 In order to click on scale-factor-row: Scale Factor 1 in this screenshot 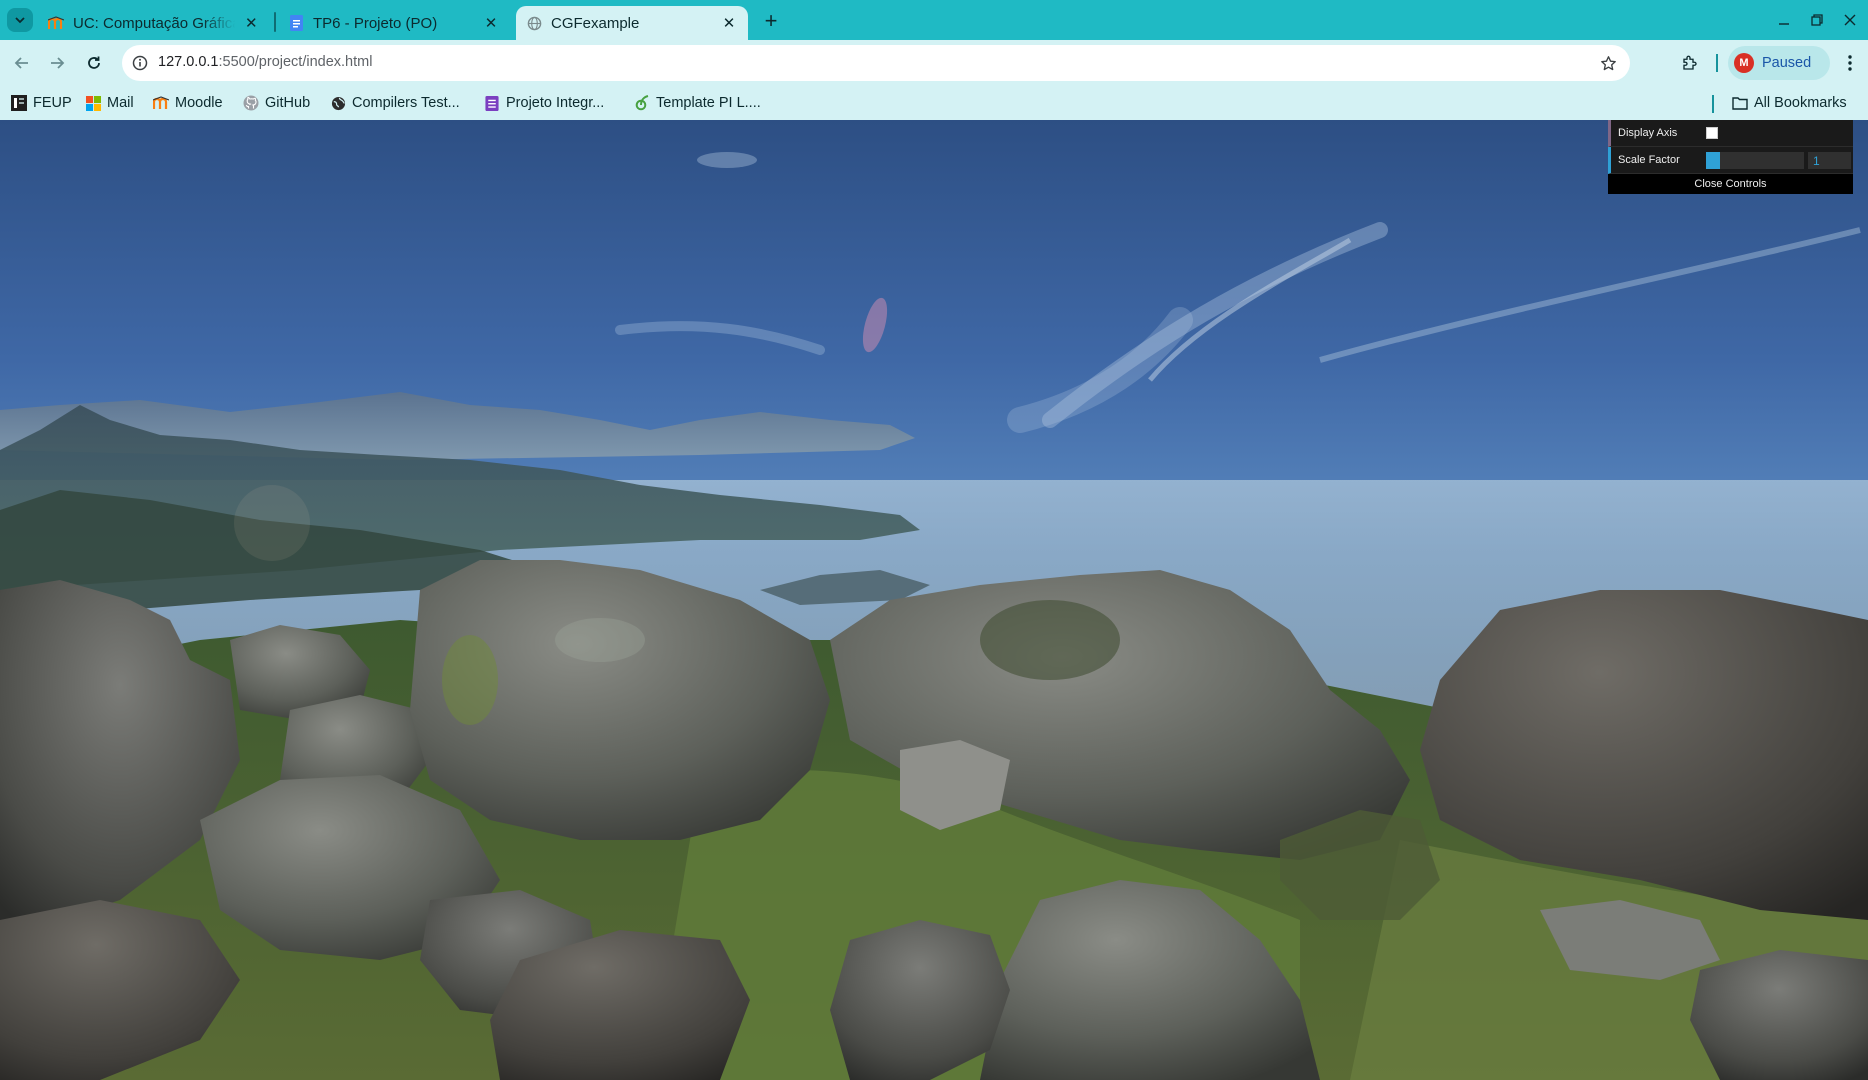, I will do `click(1730, 160)`.